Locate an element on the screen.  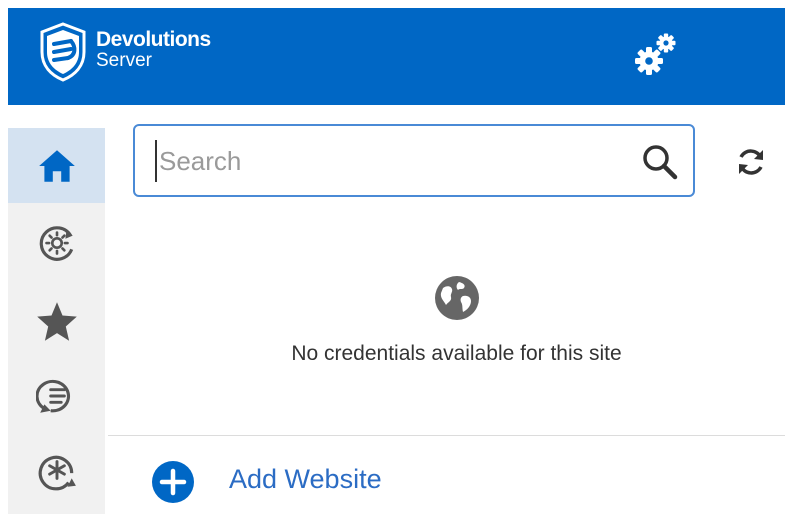
sidebar-item-favorites is located at coordinates (56, 320).